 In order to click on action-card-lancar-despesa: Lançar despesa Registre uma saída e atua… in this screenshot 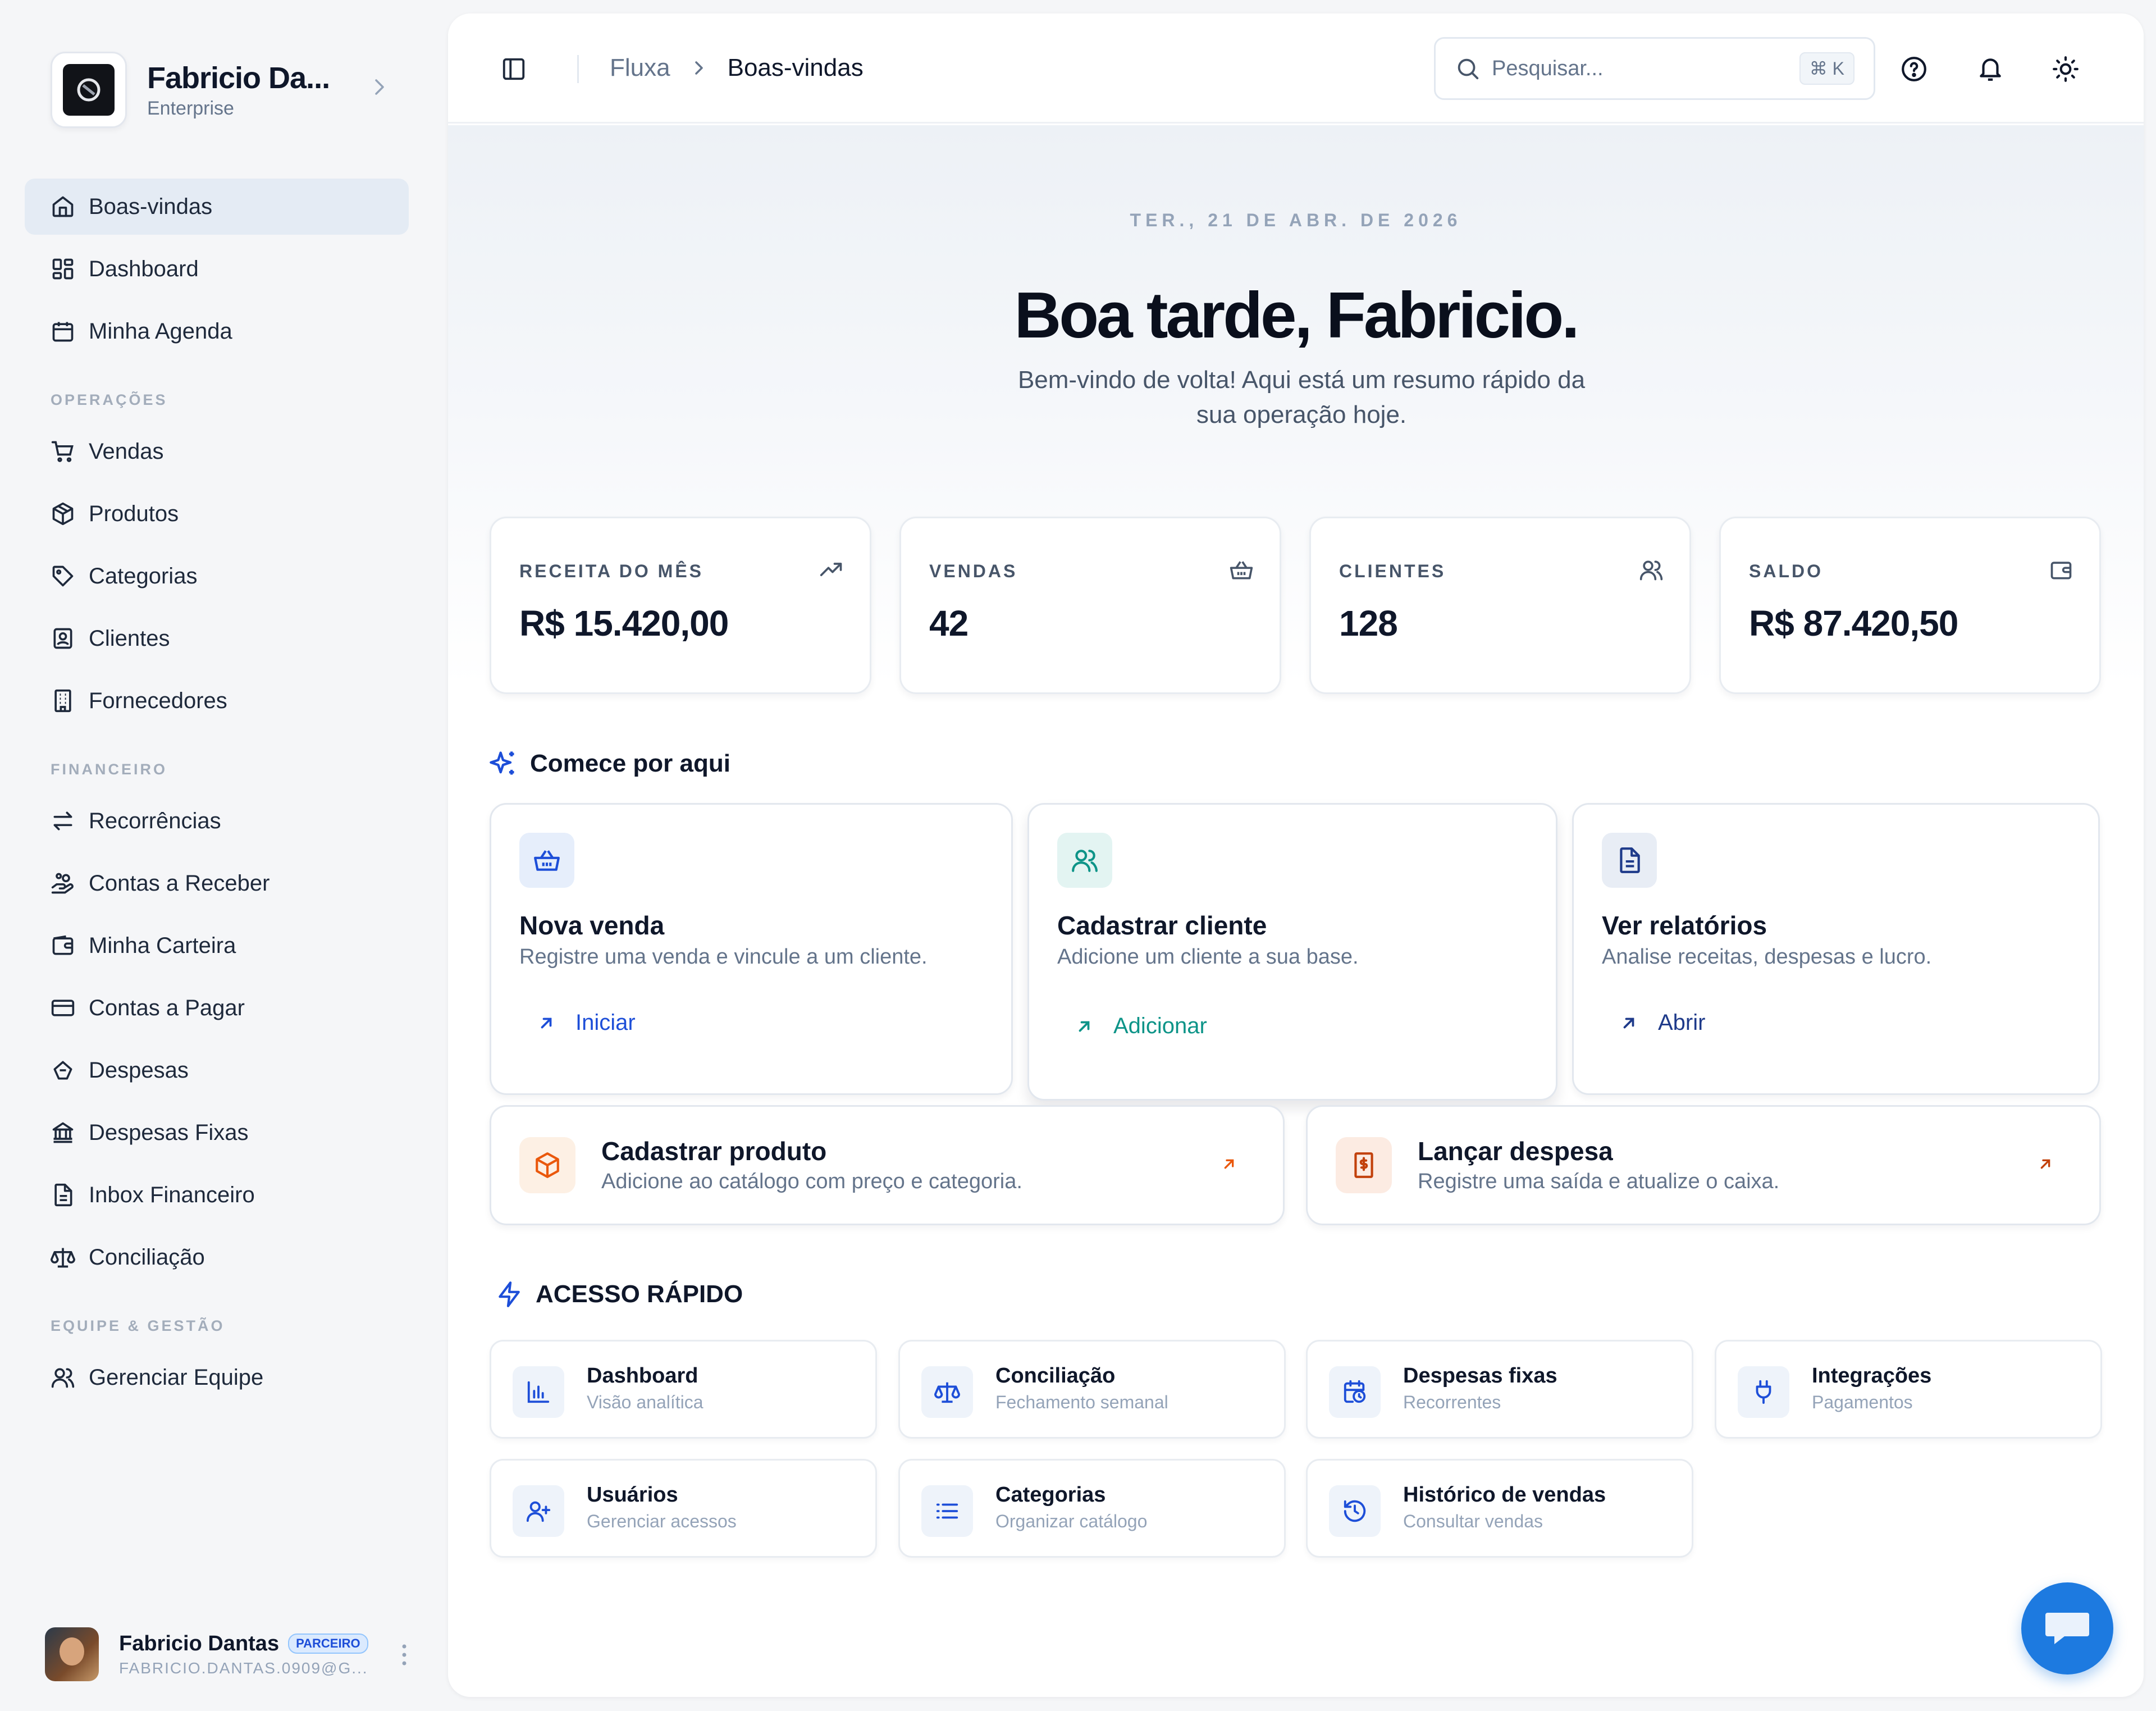, I will do `click(1703, 1165)`.